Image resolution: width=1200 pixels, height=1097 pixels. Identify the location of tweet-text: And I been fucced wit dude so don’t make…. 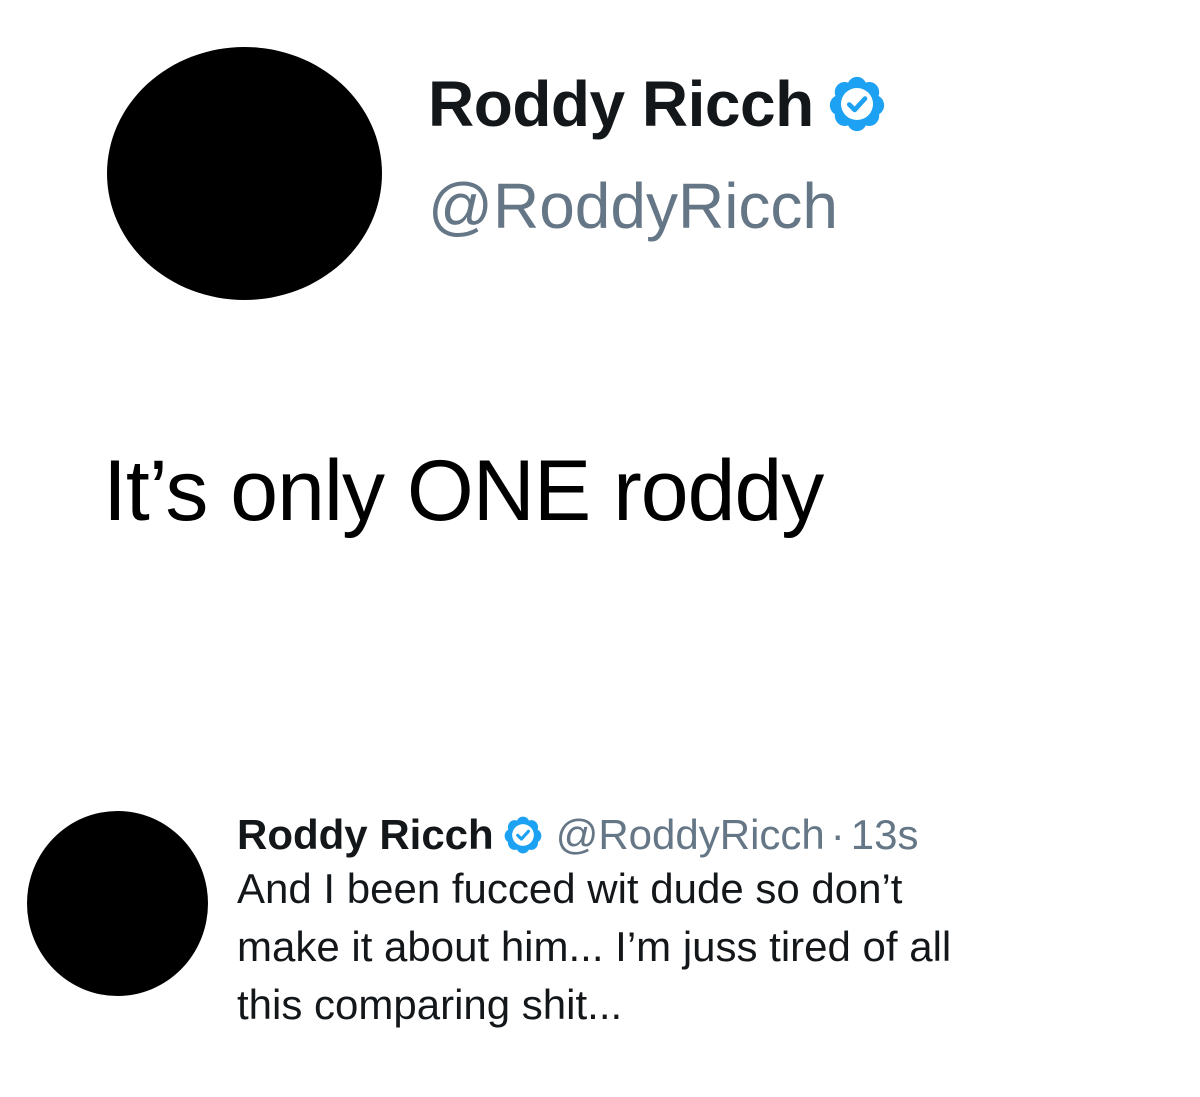
(707, 947).